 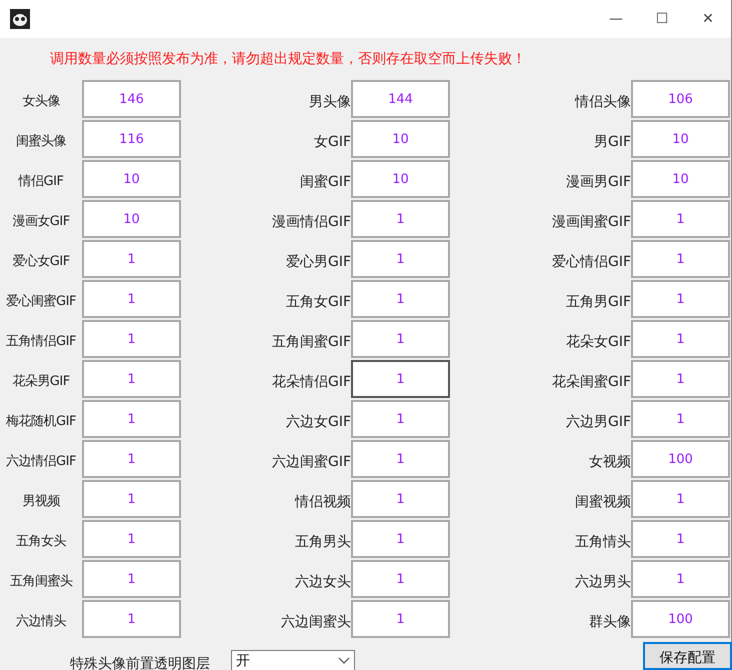 I want to click on number-field: 144, so click(x=400, y=99).